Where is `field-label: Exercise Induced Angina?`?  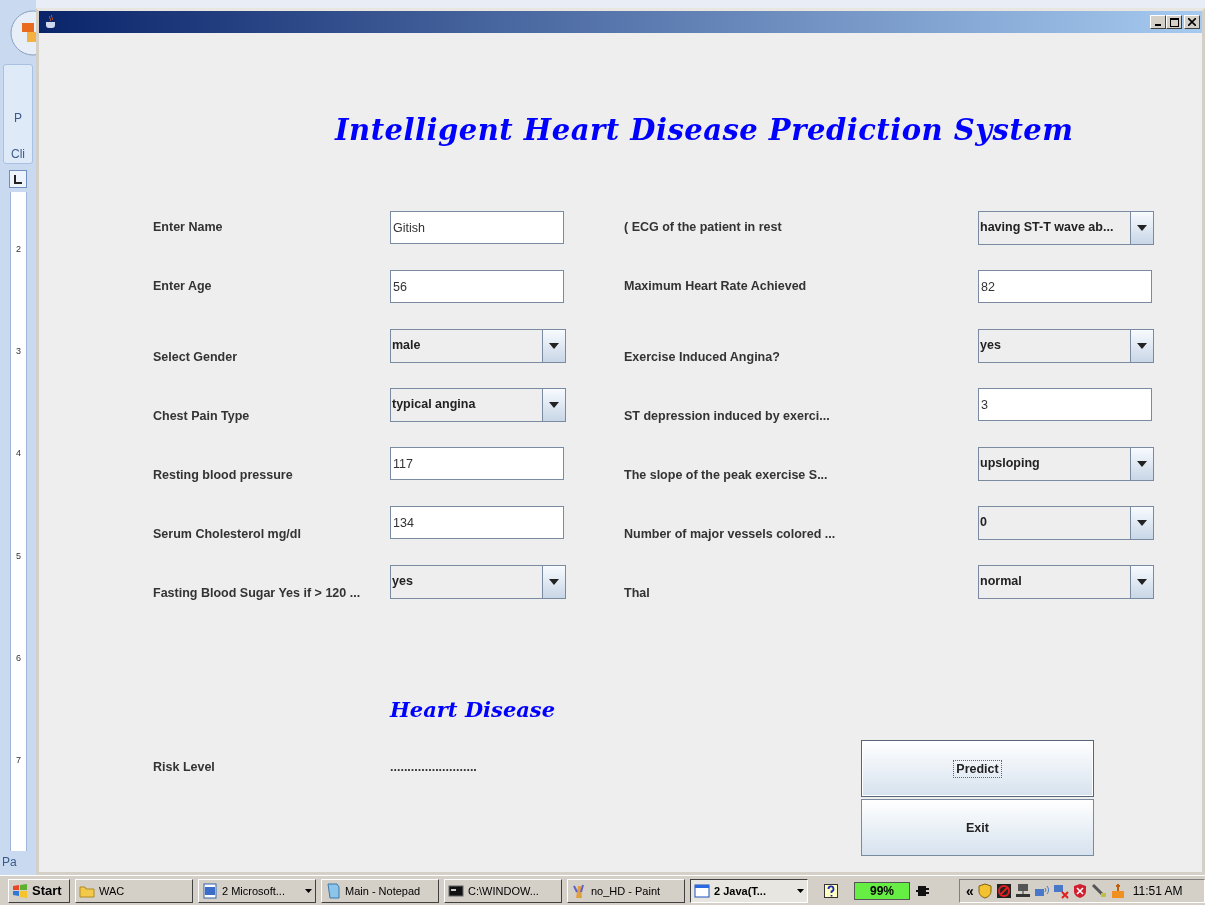 field-label: Exercise Induced Angina? is located at coordinates (702, 357).